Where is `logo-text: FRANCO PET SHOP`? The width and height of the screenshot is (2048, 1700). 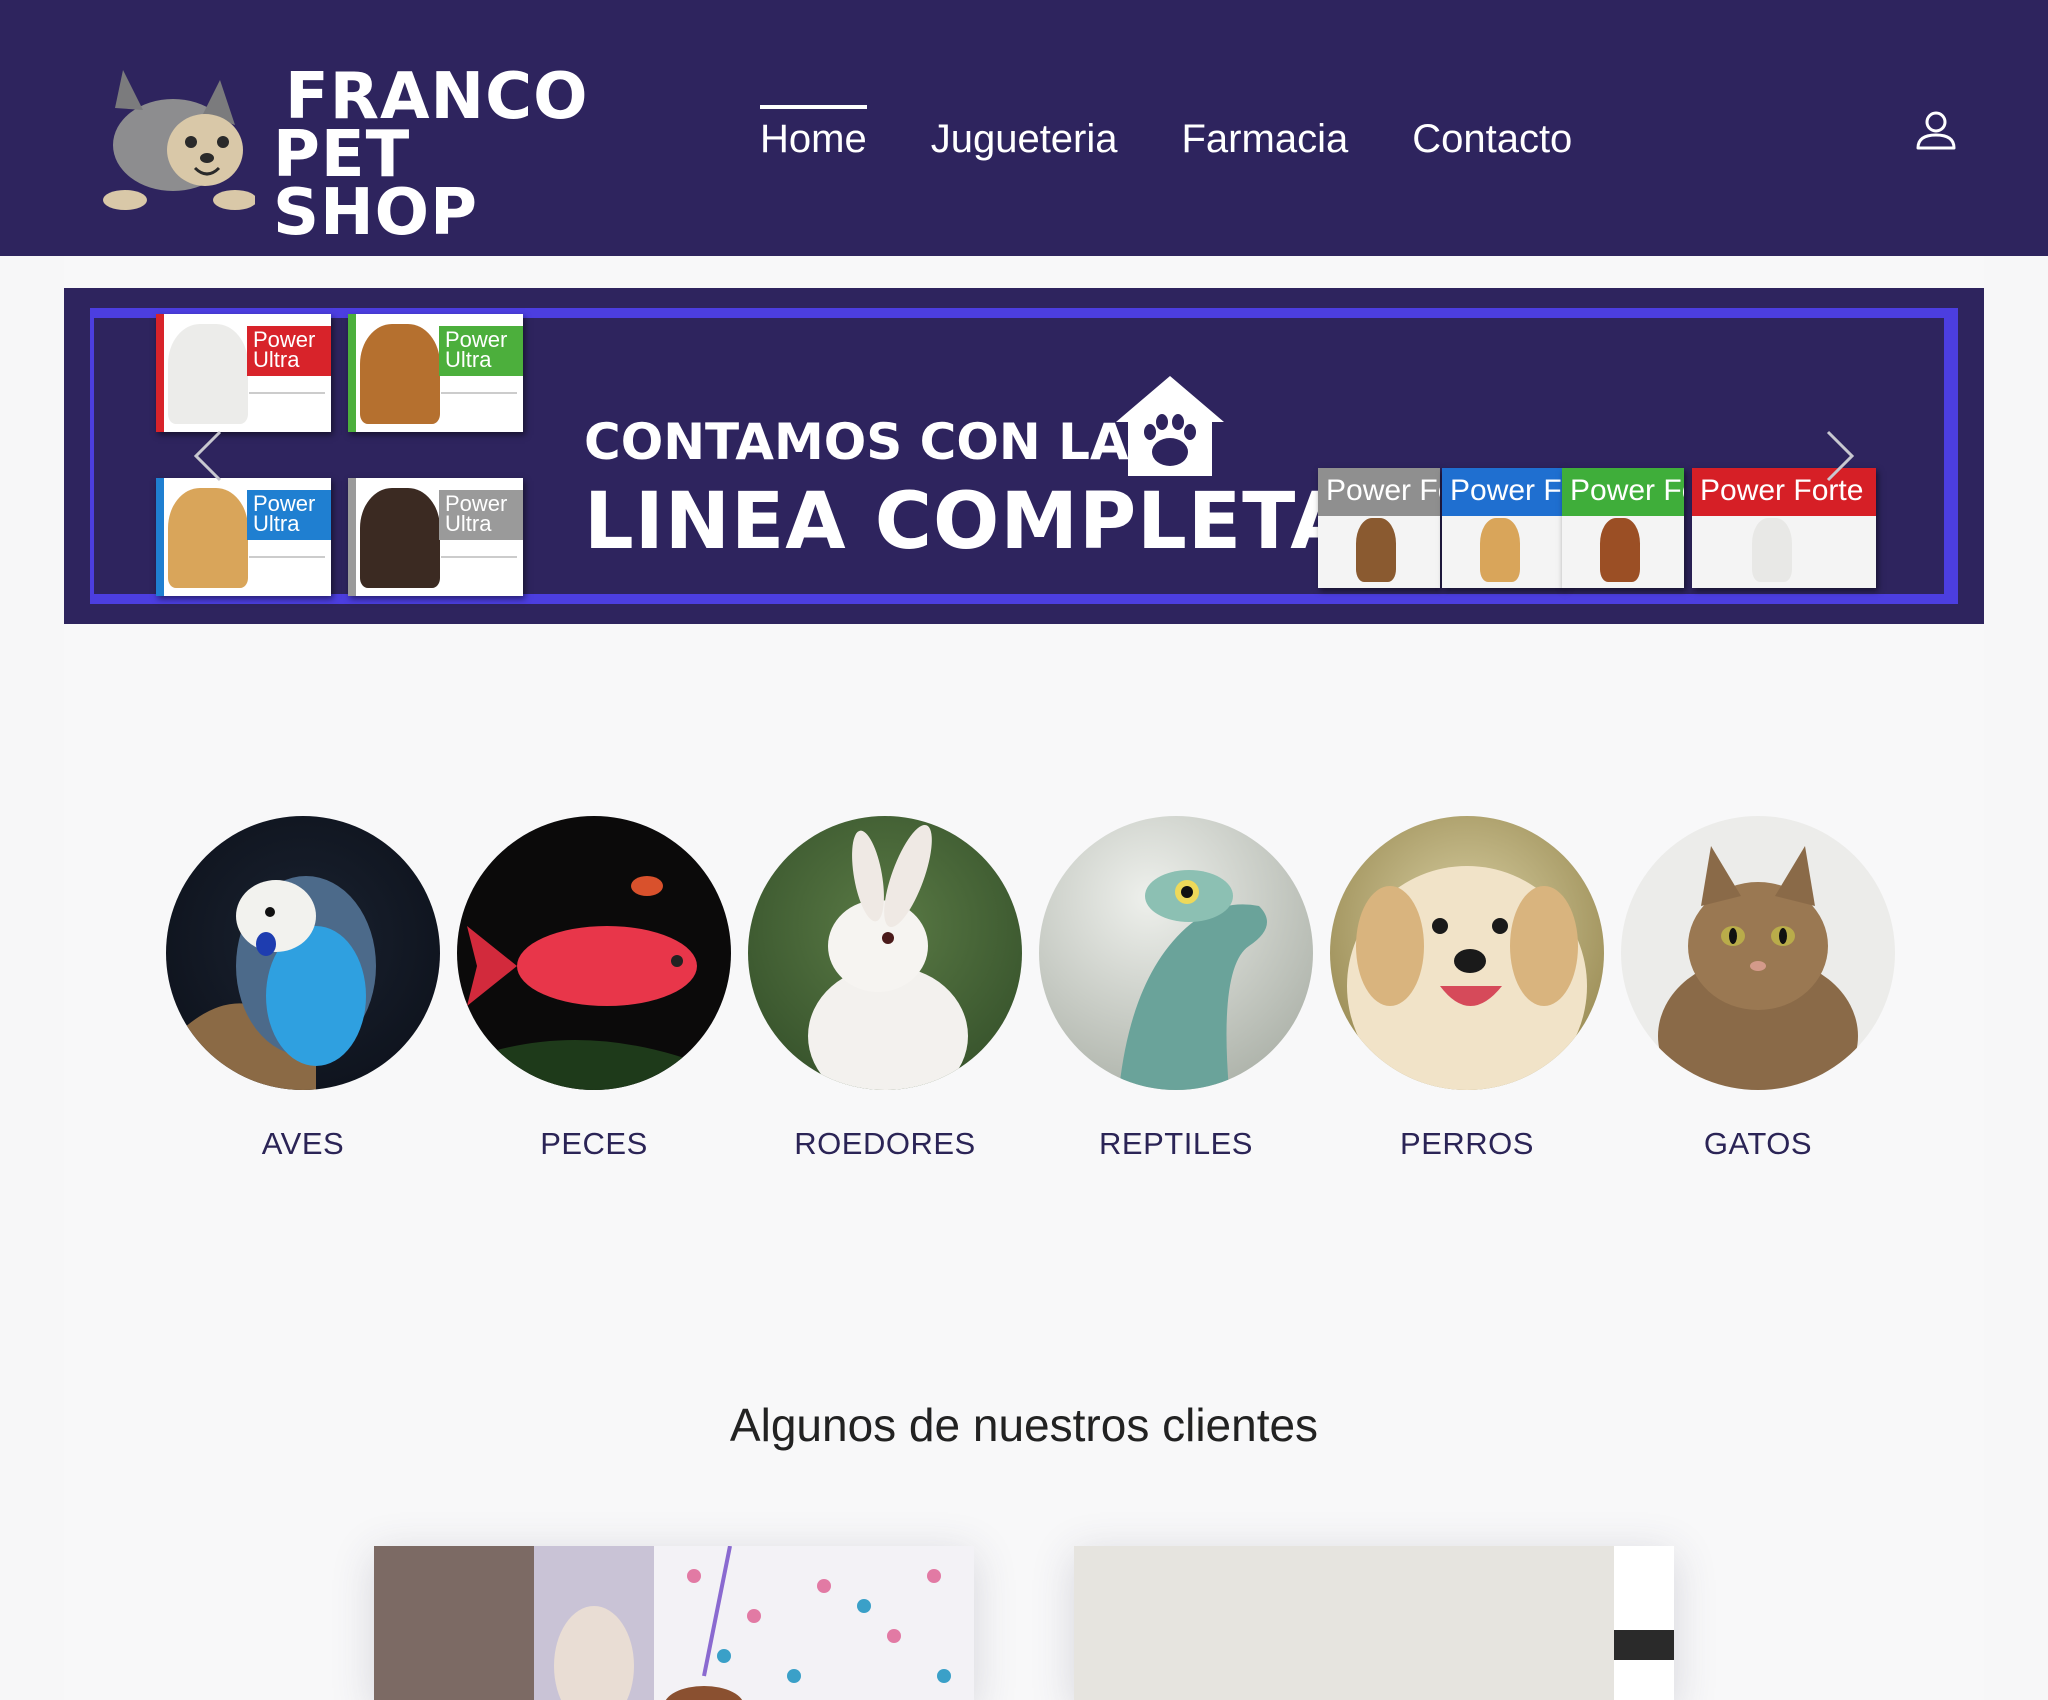 logo-text: FRANCO PET SHOP is located at coordinates (444, 157).